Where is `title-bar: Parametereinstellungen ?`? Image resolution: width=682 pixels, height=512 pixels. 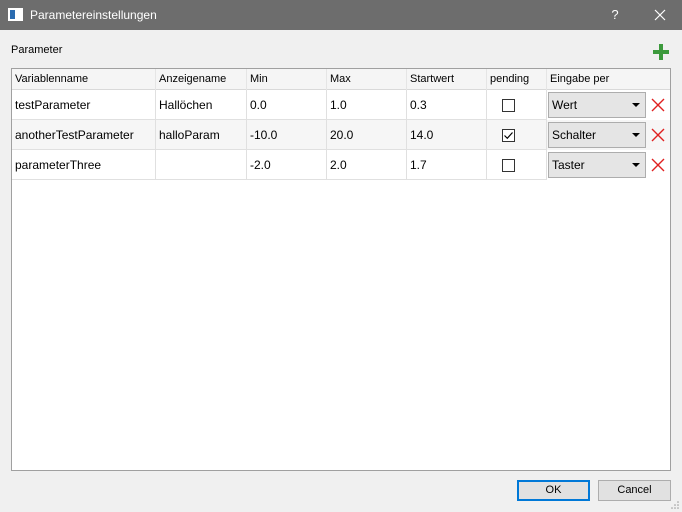
title-bar: Parametereinstellungen ? is located at coordinates (341, 15).